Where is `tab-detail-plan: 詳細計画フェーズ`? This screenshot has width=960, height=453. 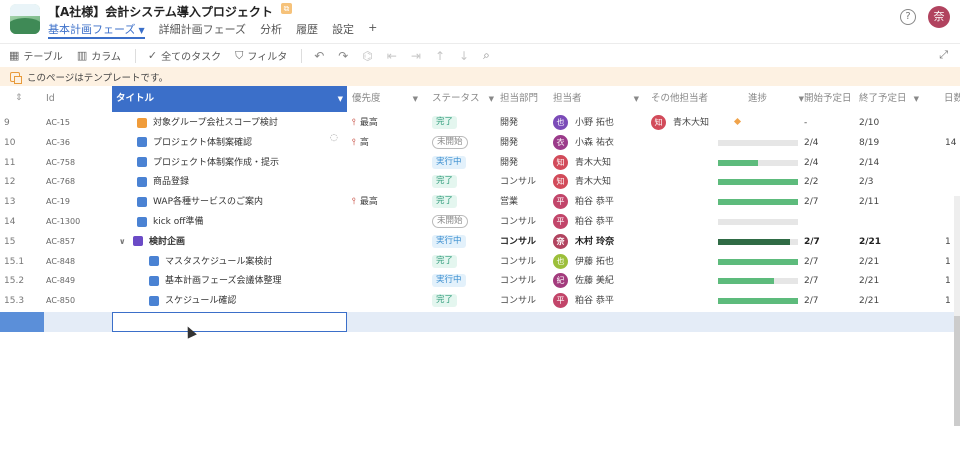
tab-detail-plan: 詳細計画フェーズ is located at coordinates (202, 30).